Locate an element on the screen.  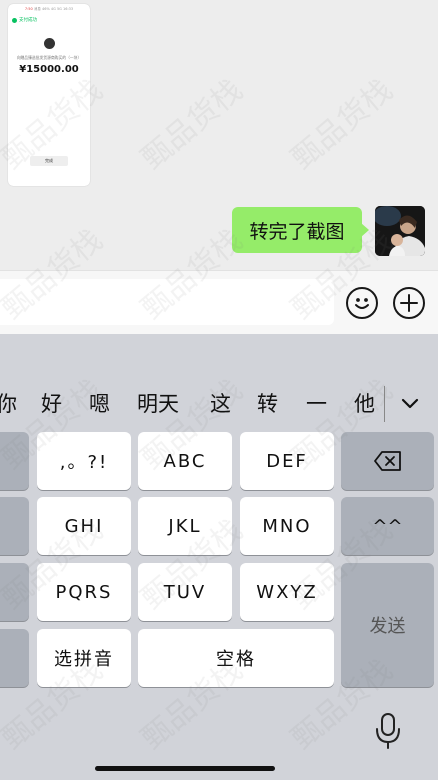
backspace-icon is located at coordinates (387, 461).